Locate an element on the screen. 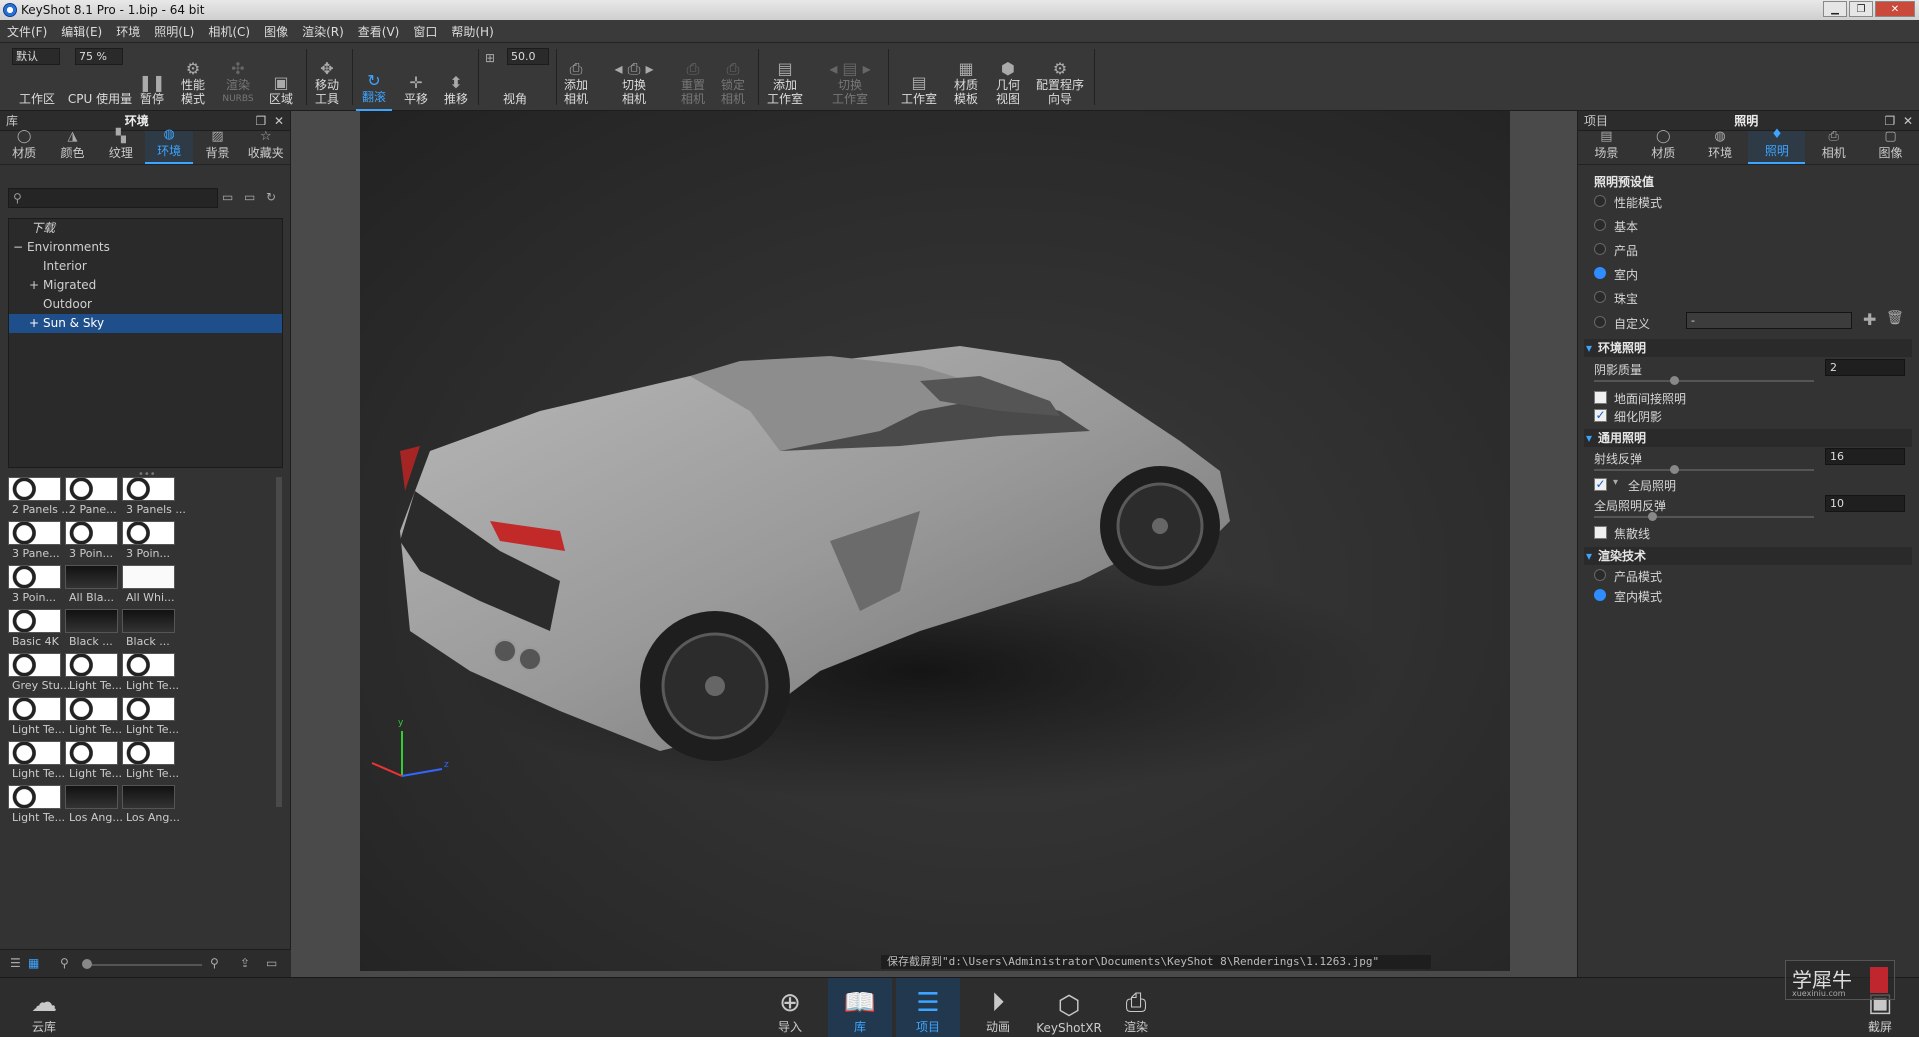 This screenshot has height=1037, width=1919. tab-favorites: ☆ 收藏夹 is located at coordinates (266, 146).